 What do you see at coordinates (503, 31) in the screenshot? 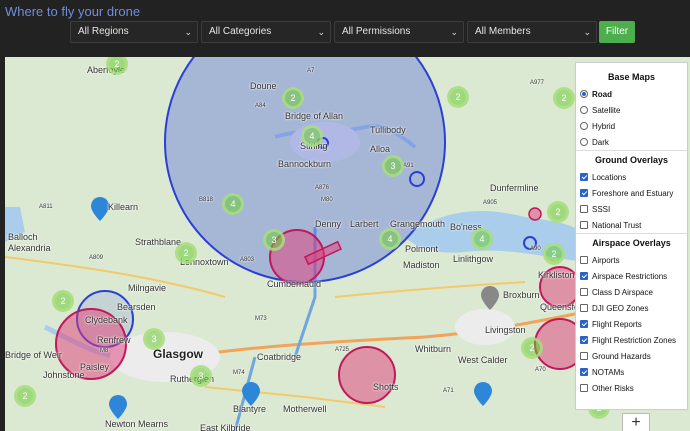
I see `members-select-value: All Members` at bounding box center [503, 31].